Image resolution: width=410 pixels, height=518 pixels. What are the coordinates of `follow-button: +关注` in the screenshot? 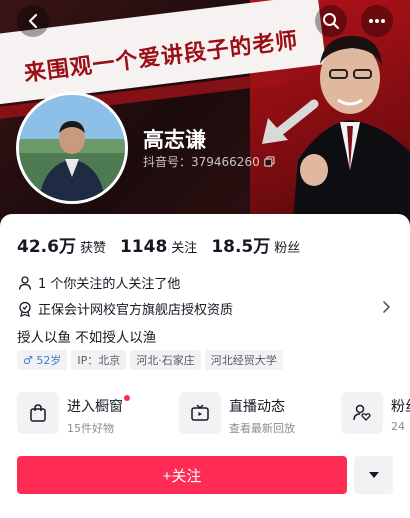 It's located at (182, 475).